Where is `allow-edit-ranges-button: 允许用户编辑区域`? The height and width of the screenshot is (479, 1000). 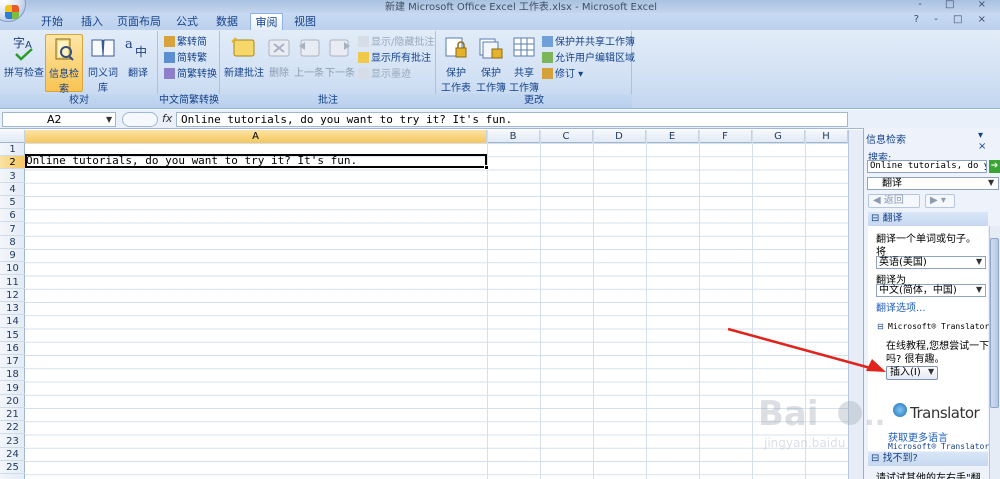 allow-edit-ranges-button: 允许用户编辑区域 is located at coordinates (588, 59).